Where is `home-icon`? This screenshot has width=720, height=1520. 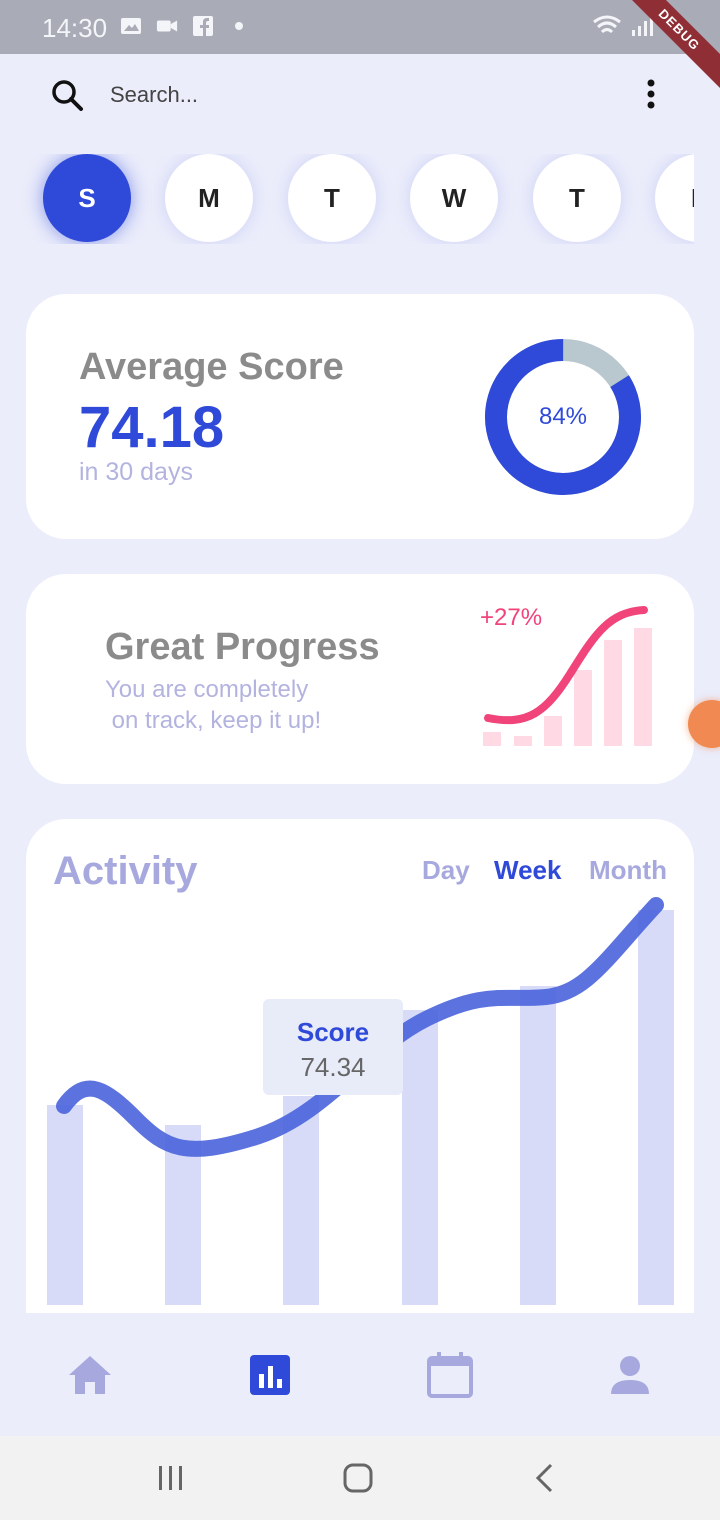 home-icon is located at coordinates (90, 1375).